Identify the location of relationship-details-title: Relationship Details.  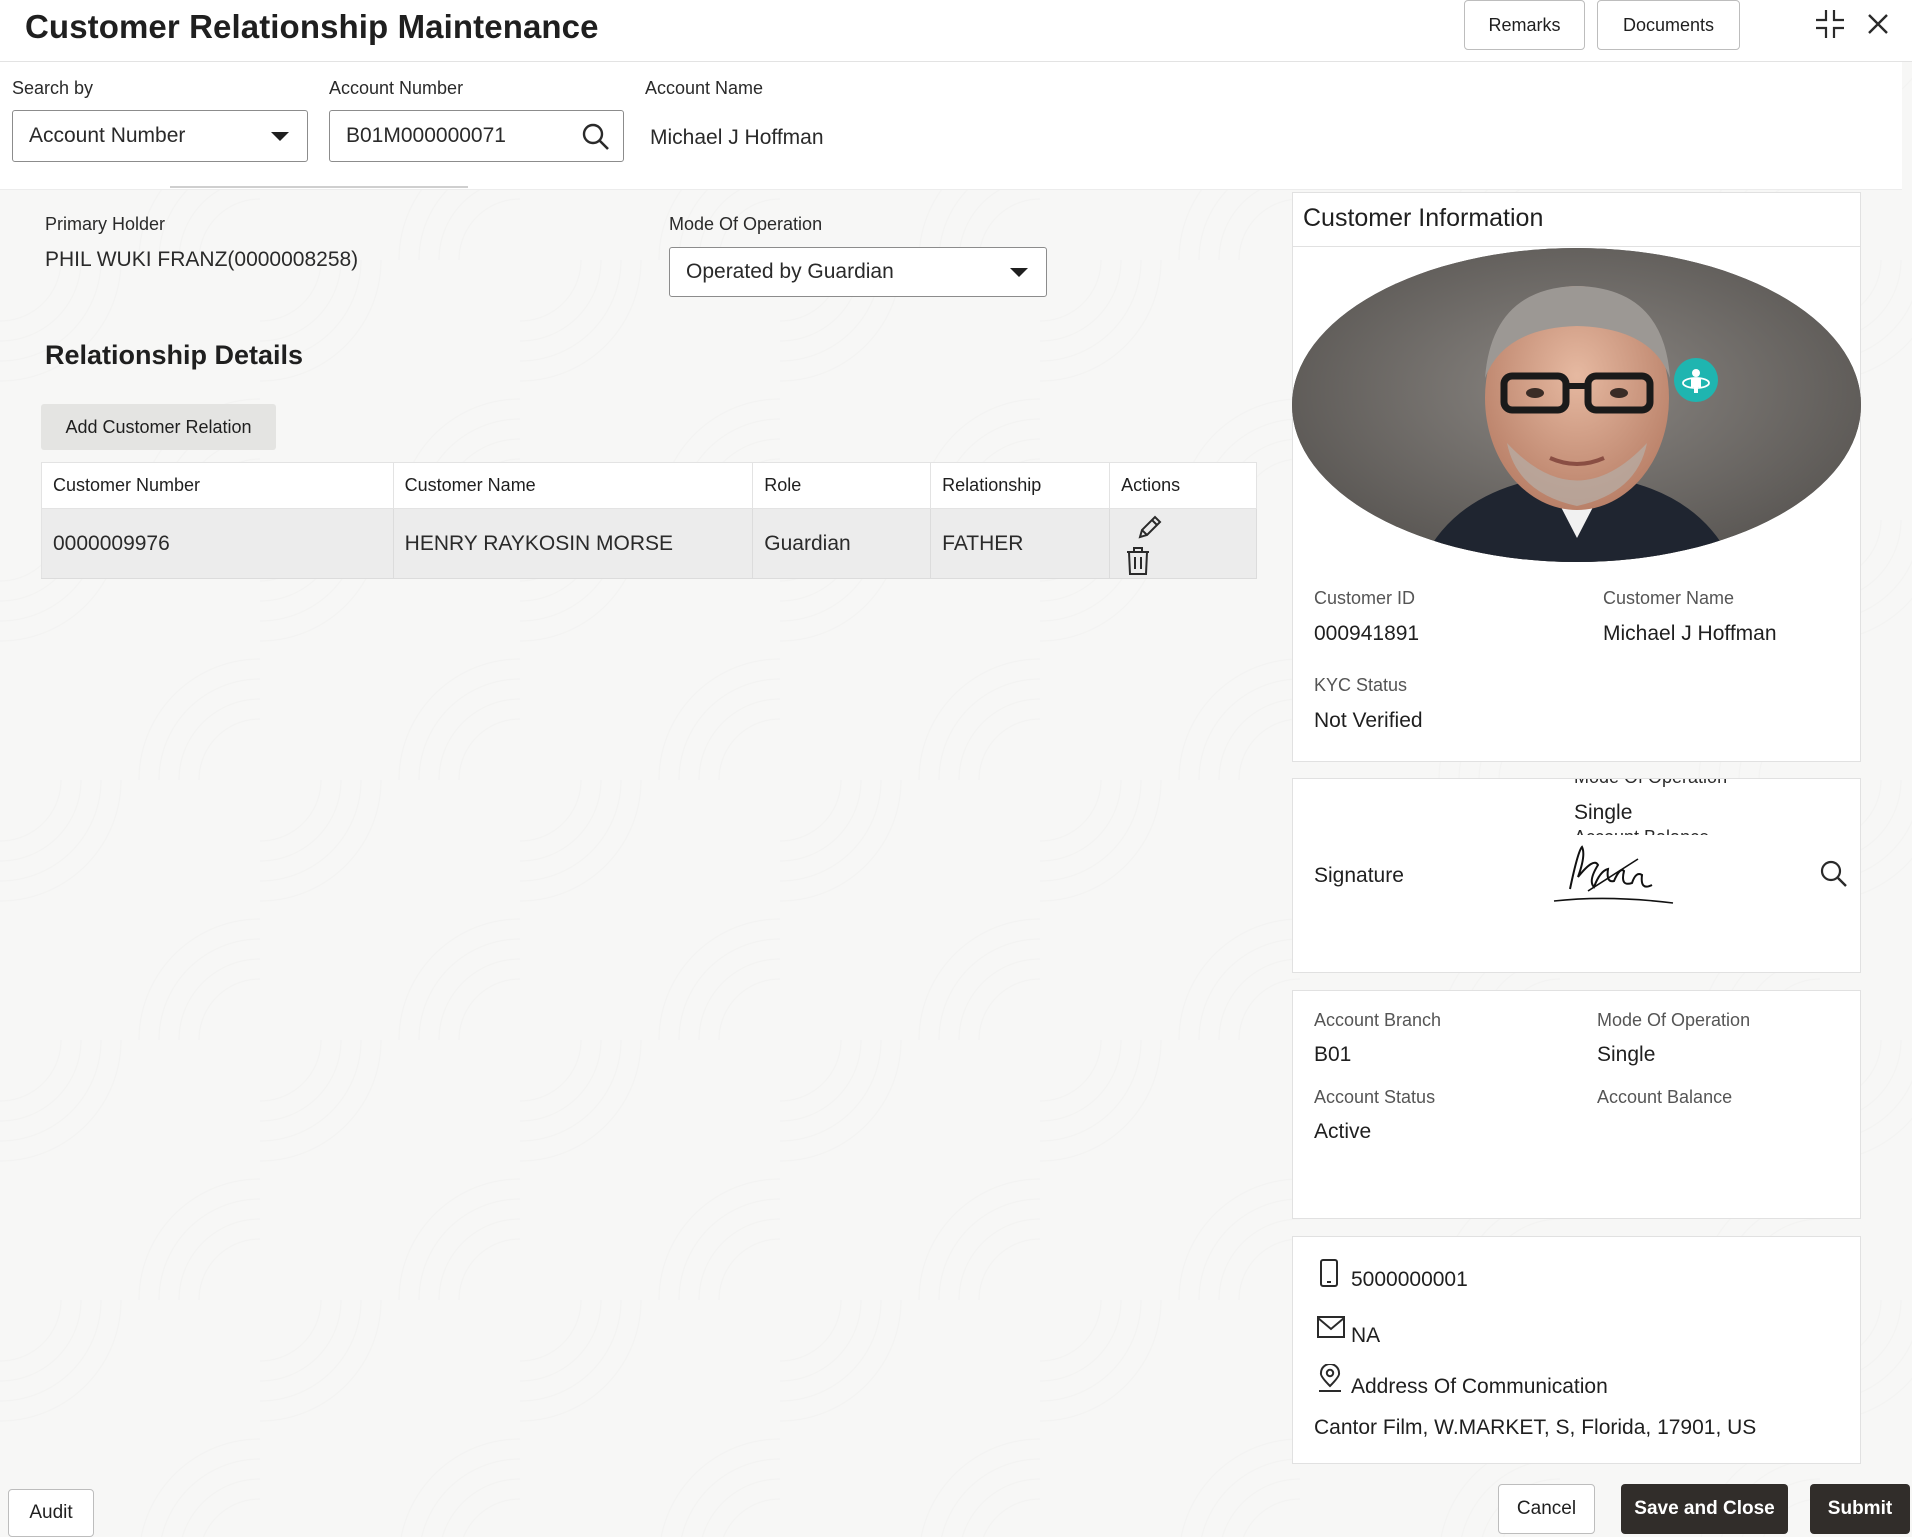
(174, 355).